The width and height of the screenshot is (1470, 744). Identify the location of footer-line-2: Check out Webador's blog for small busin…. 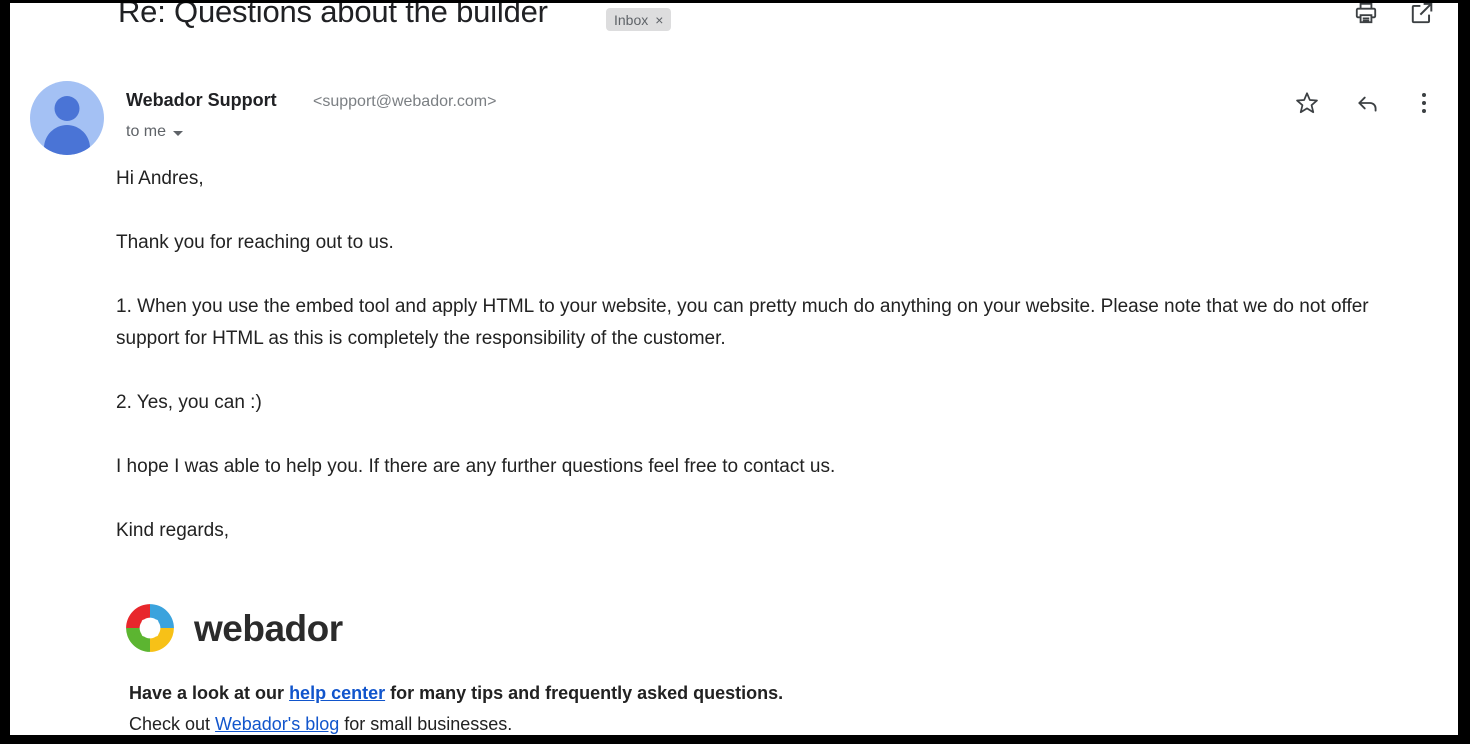
(456, 722).